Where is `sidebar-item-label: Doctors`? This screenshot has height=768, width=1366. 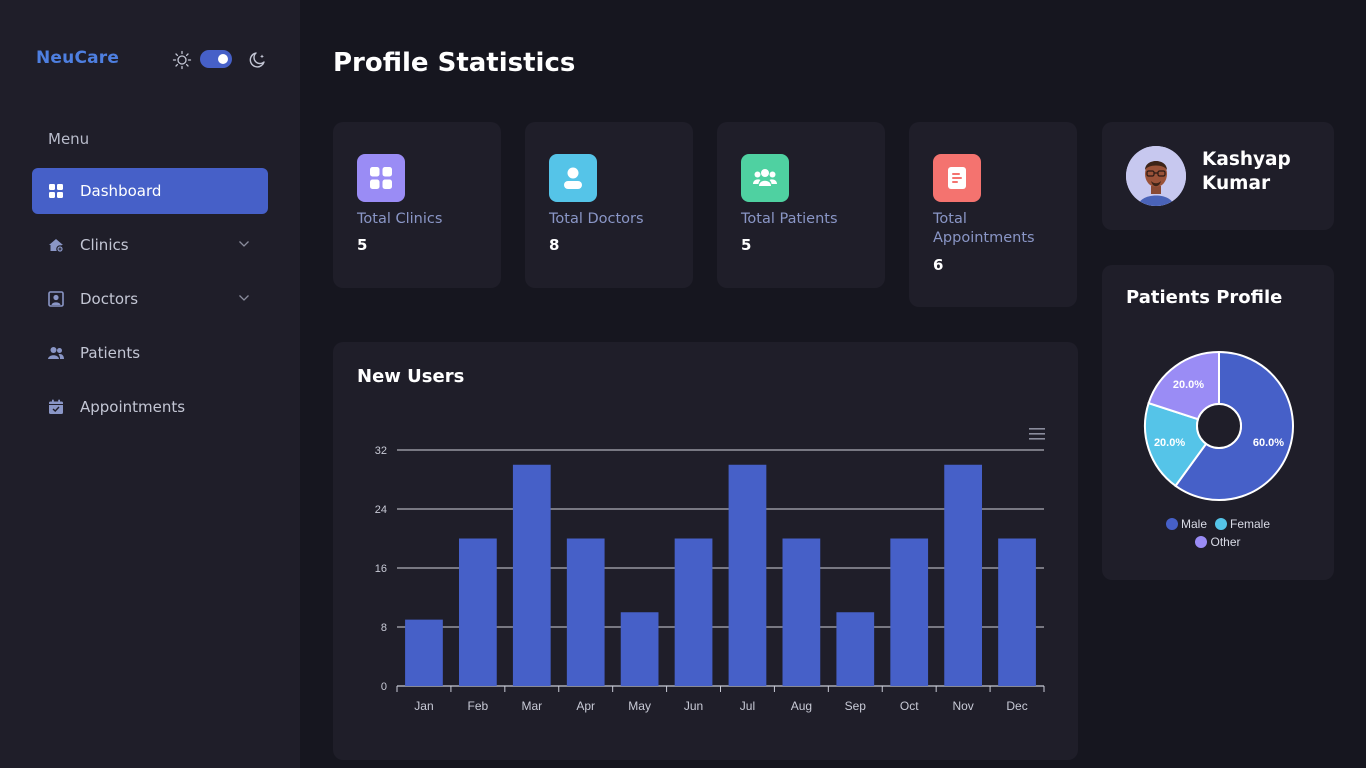
sidebar-item-label: Doctors is located at coordinates (109, 299).